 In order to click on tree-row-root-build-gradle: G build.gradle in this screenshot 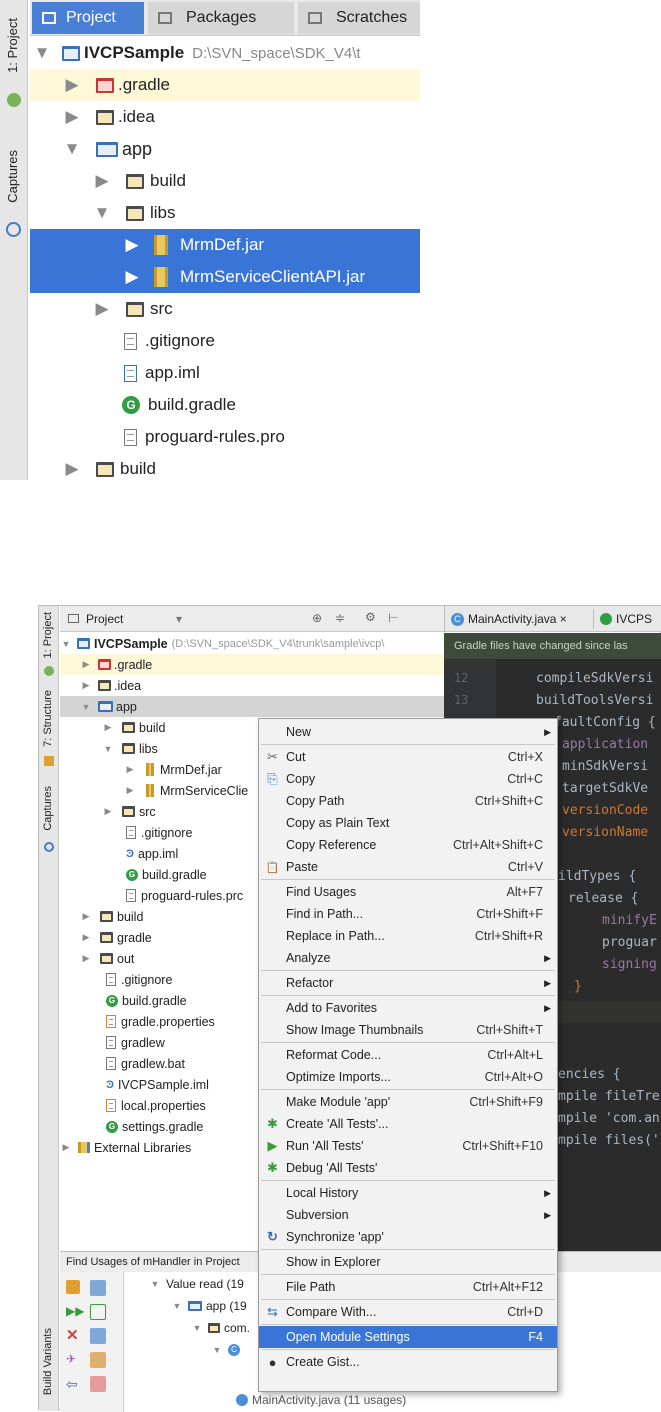, I will do `click(123, 1000)`.